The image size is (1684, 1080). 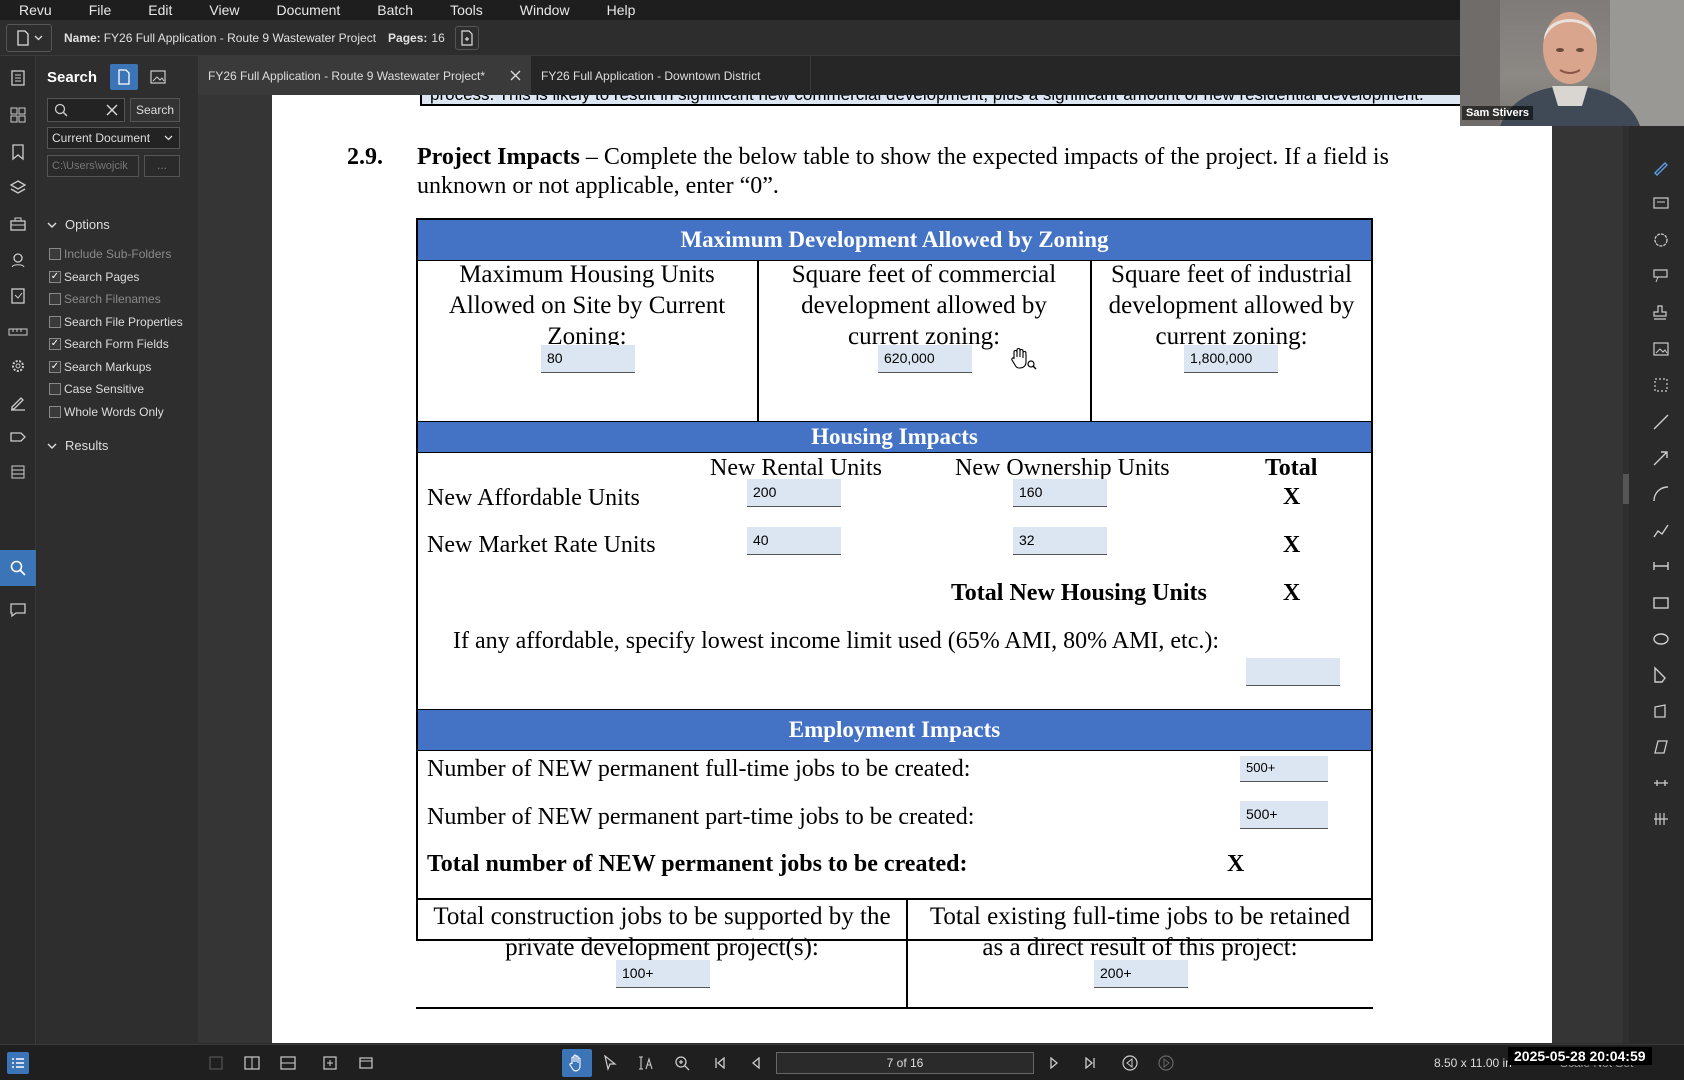 I want to click on perimeter-measure-icon, so click(x=1661, y=747).